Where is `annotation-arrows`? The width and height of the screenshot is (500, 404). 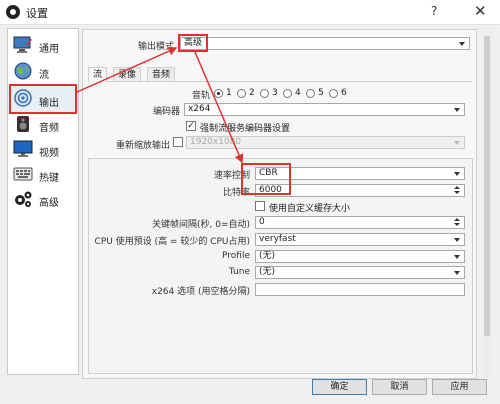 annotation-arrows is located at coordinates (160, 105).